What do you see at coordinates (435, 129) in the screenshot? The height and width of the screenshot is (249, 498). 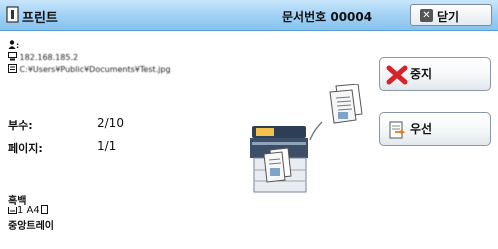 I see `priority-button: 우선` at bounding box center [435, 129].